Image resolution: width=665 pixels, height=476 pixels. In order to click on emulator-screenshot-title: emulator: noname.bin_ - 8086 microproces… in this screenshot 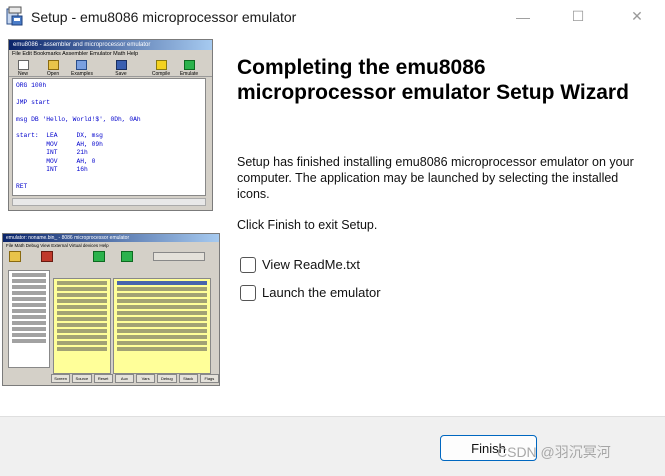, I will do `click(111, 238)`.